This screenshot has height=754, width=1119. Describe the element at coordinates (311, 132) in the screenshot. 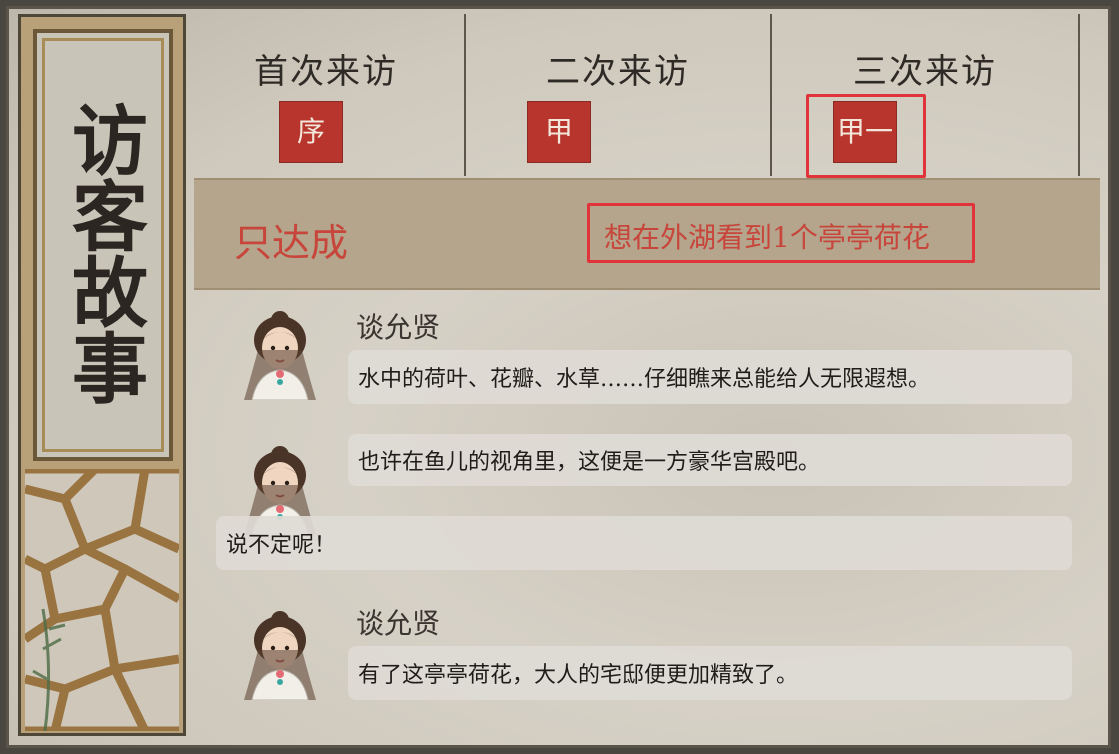

I see `visit-first-stamp: 序` at that location.